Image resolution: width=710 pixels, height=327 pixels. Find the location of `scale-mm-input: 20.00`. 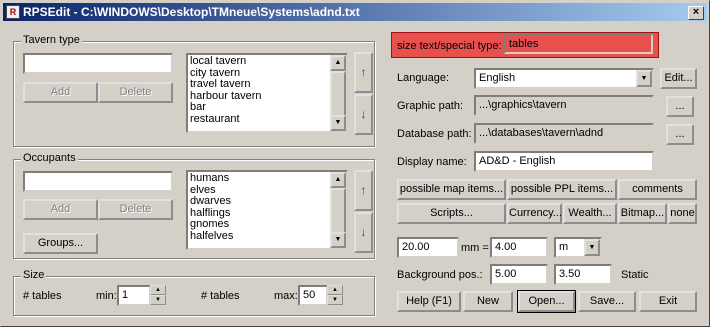

scale-mm-input: 20.00 is located at coordinates (428, 247).